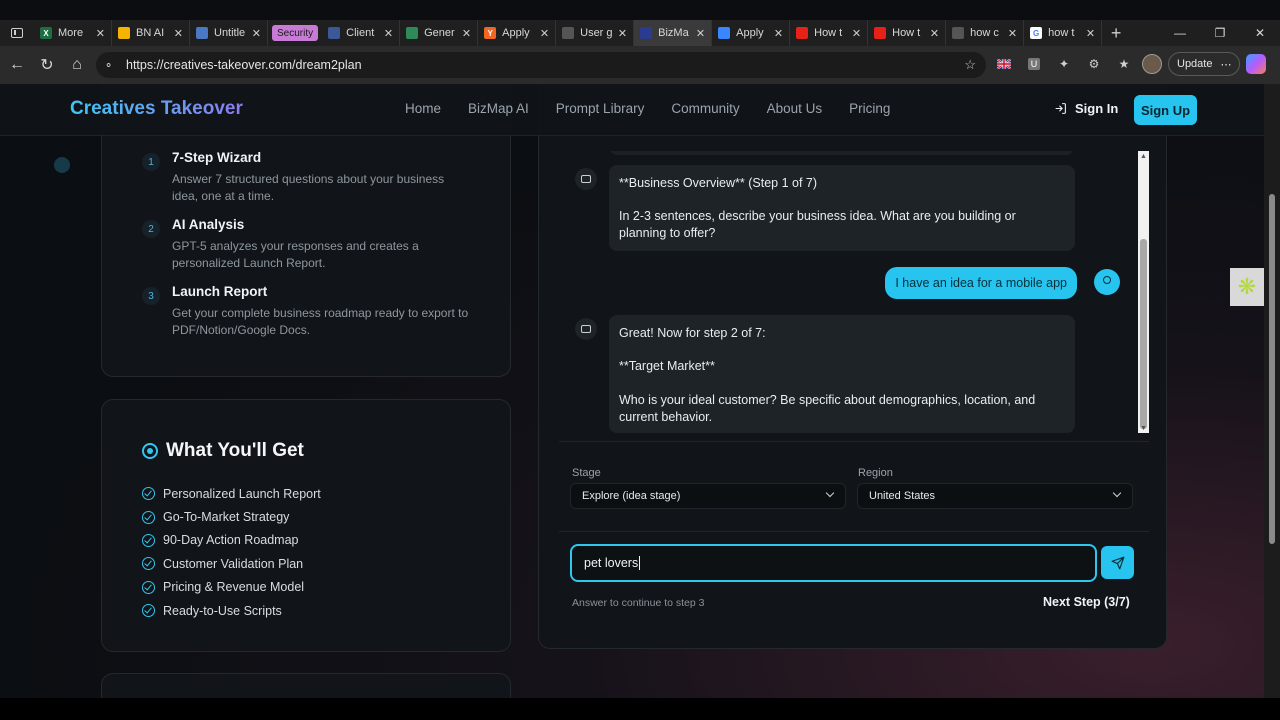 This screenshot has height=720, width=1280. What do you see at coordinates (17, 33) in the screenshot?
I see `tab-actions-icon` at bounding box center [17, 33].